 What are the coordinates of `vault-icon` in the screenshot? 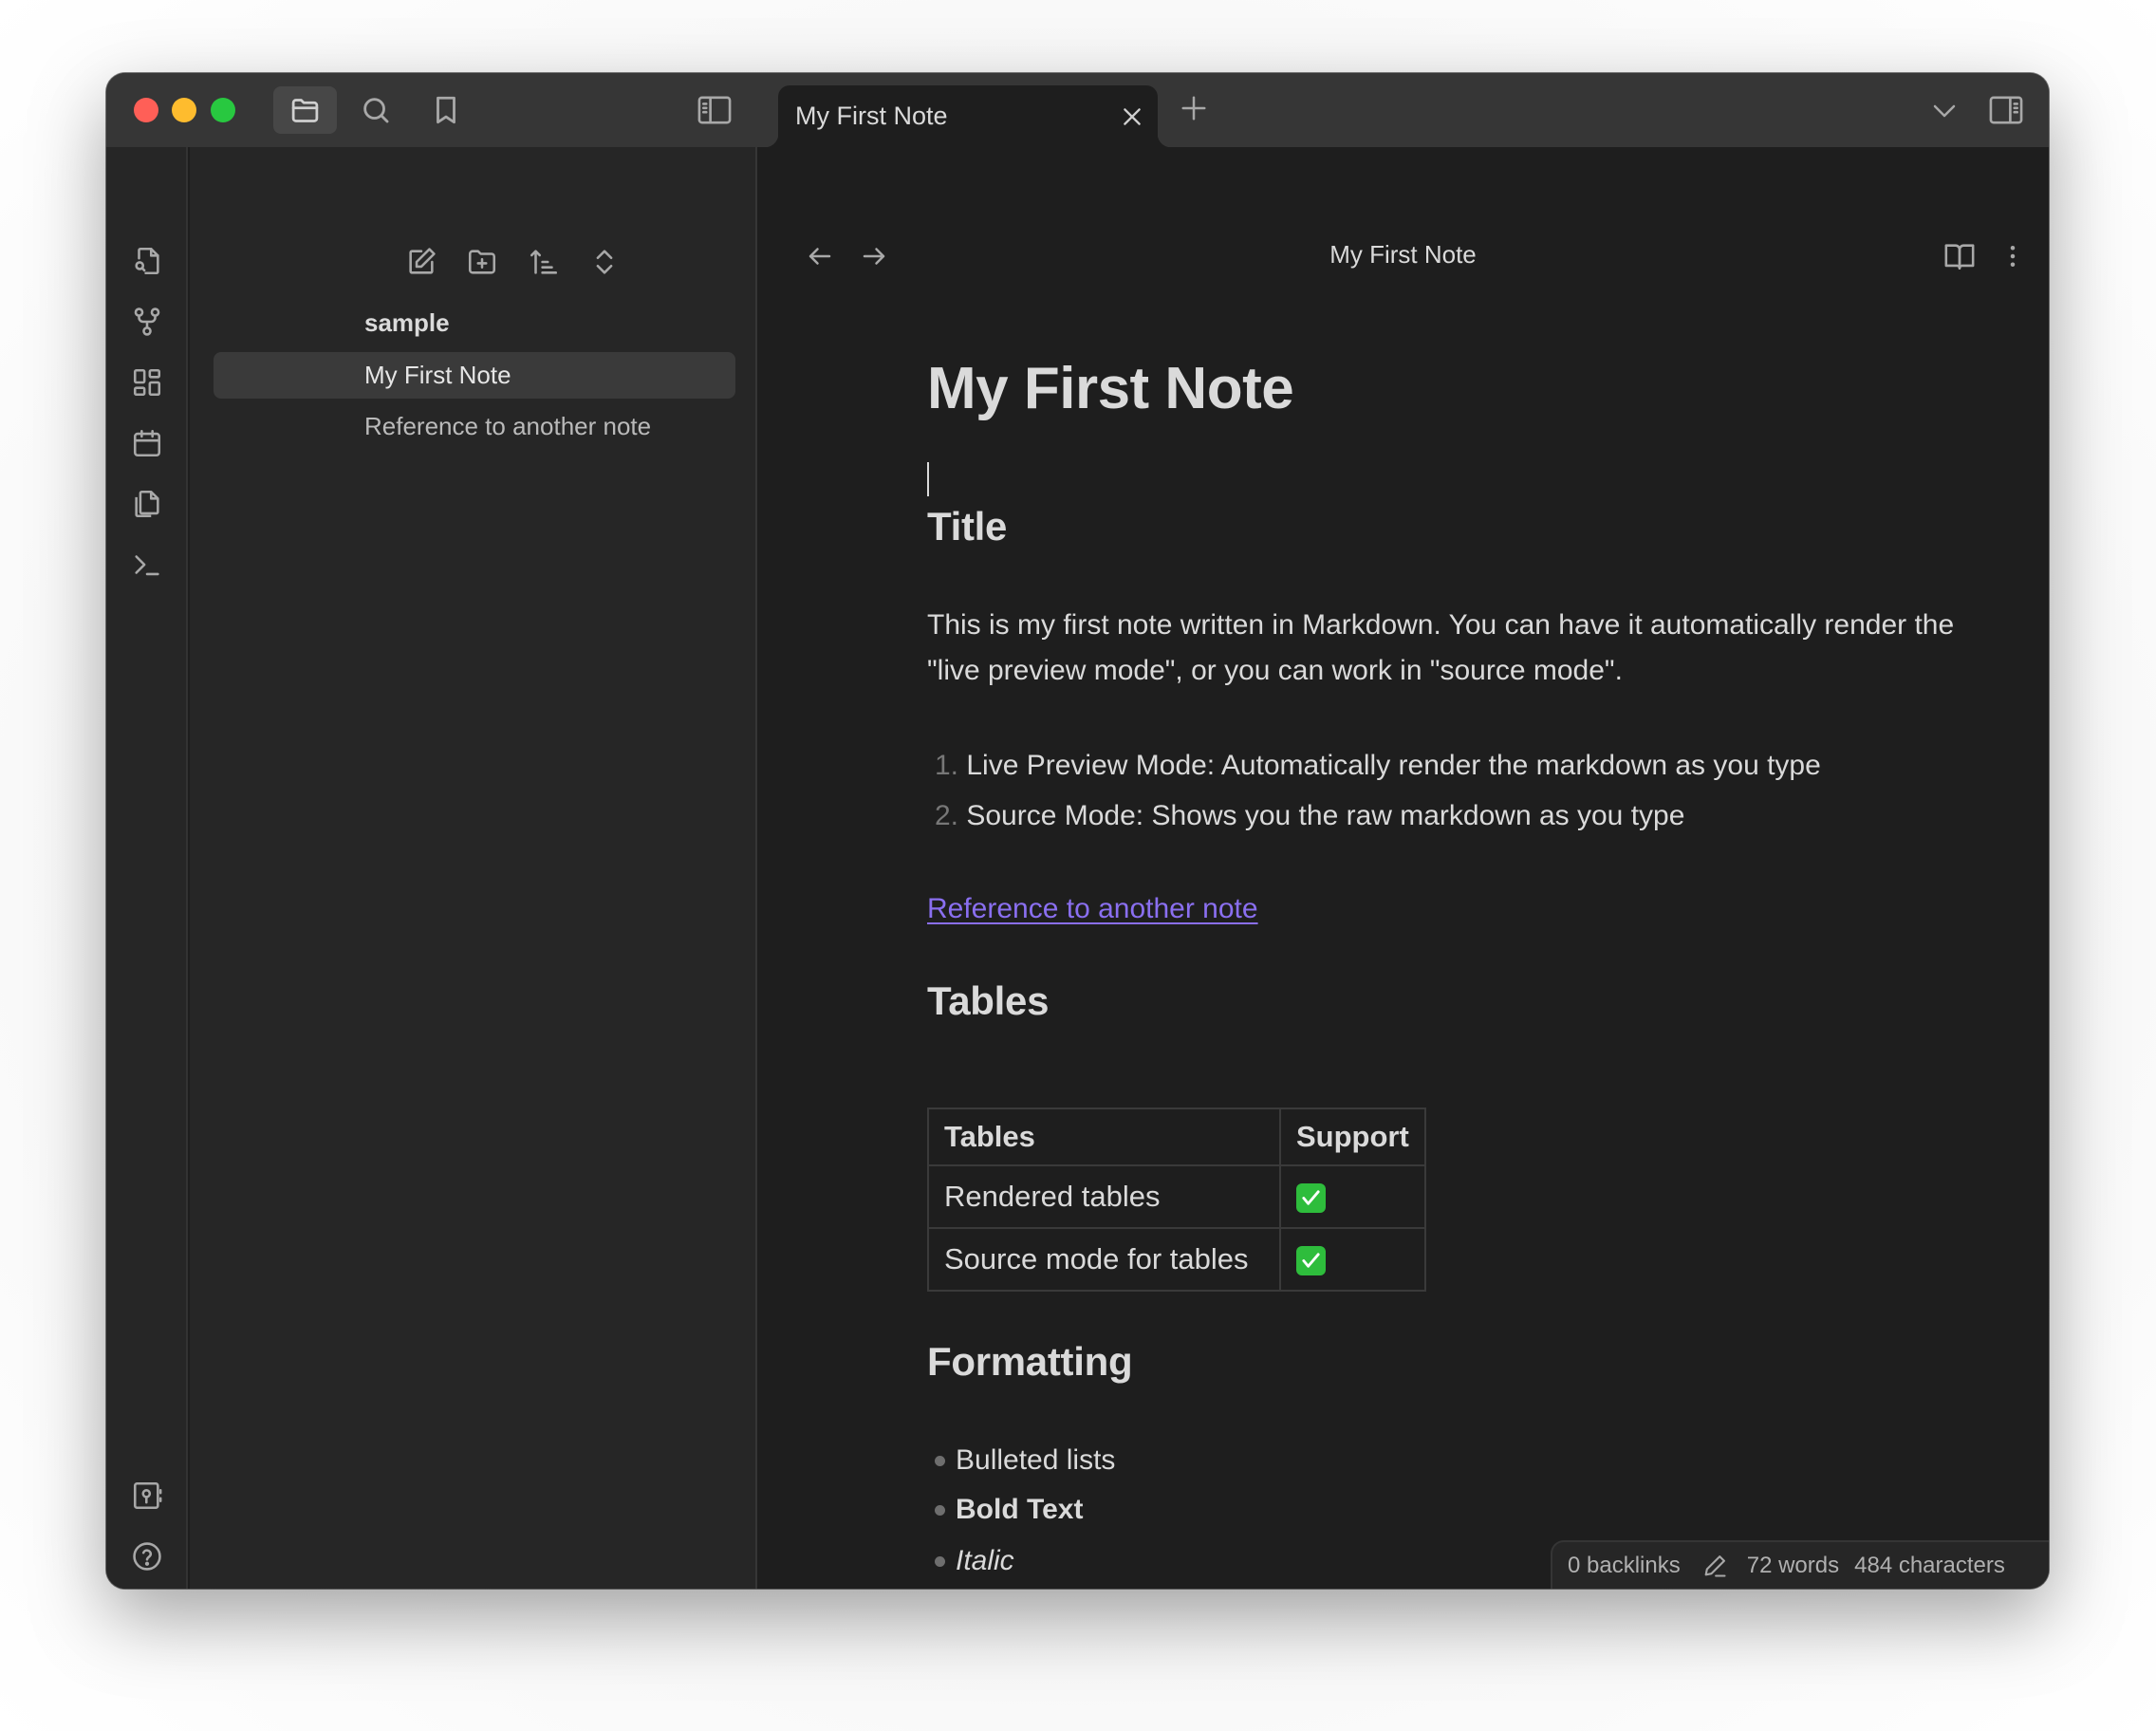 It's located at (147, 1496).